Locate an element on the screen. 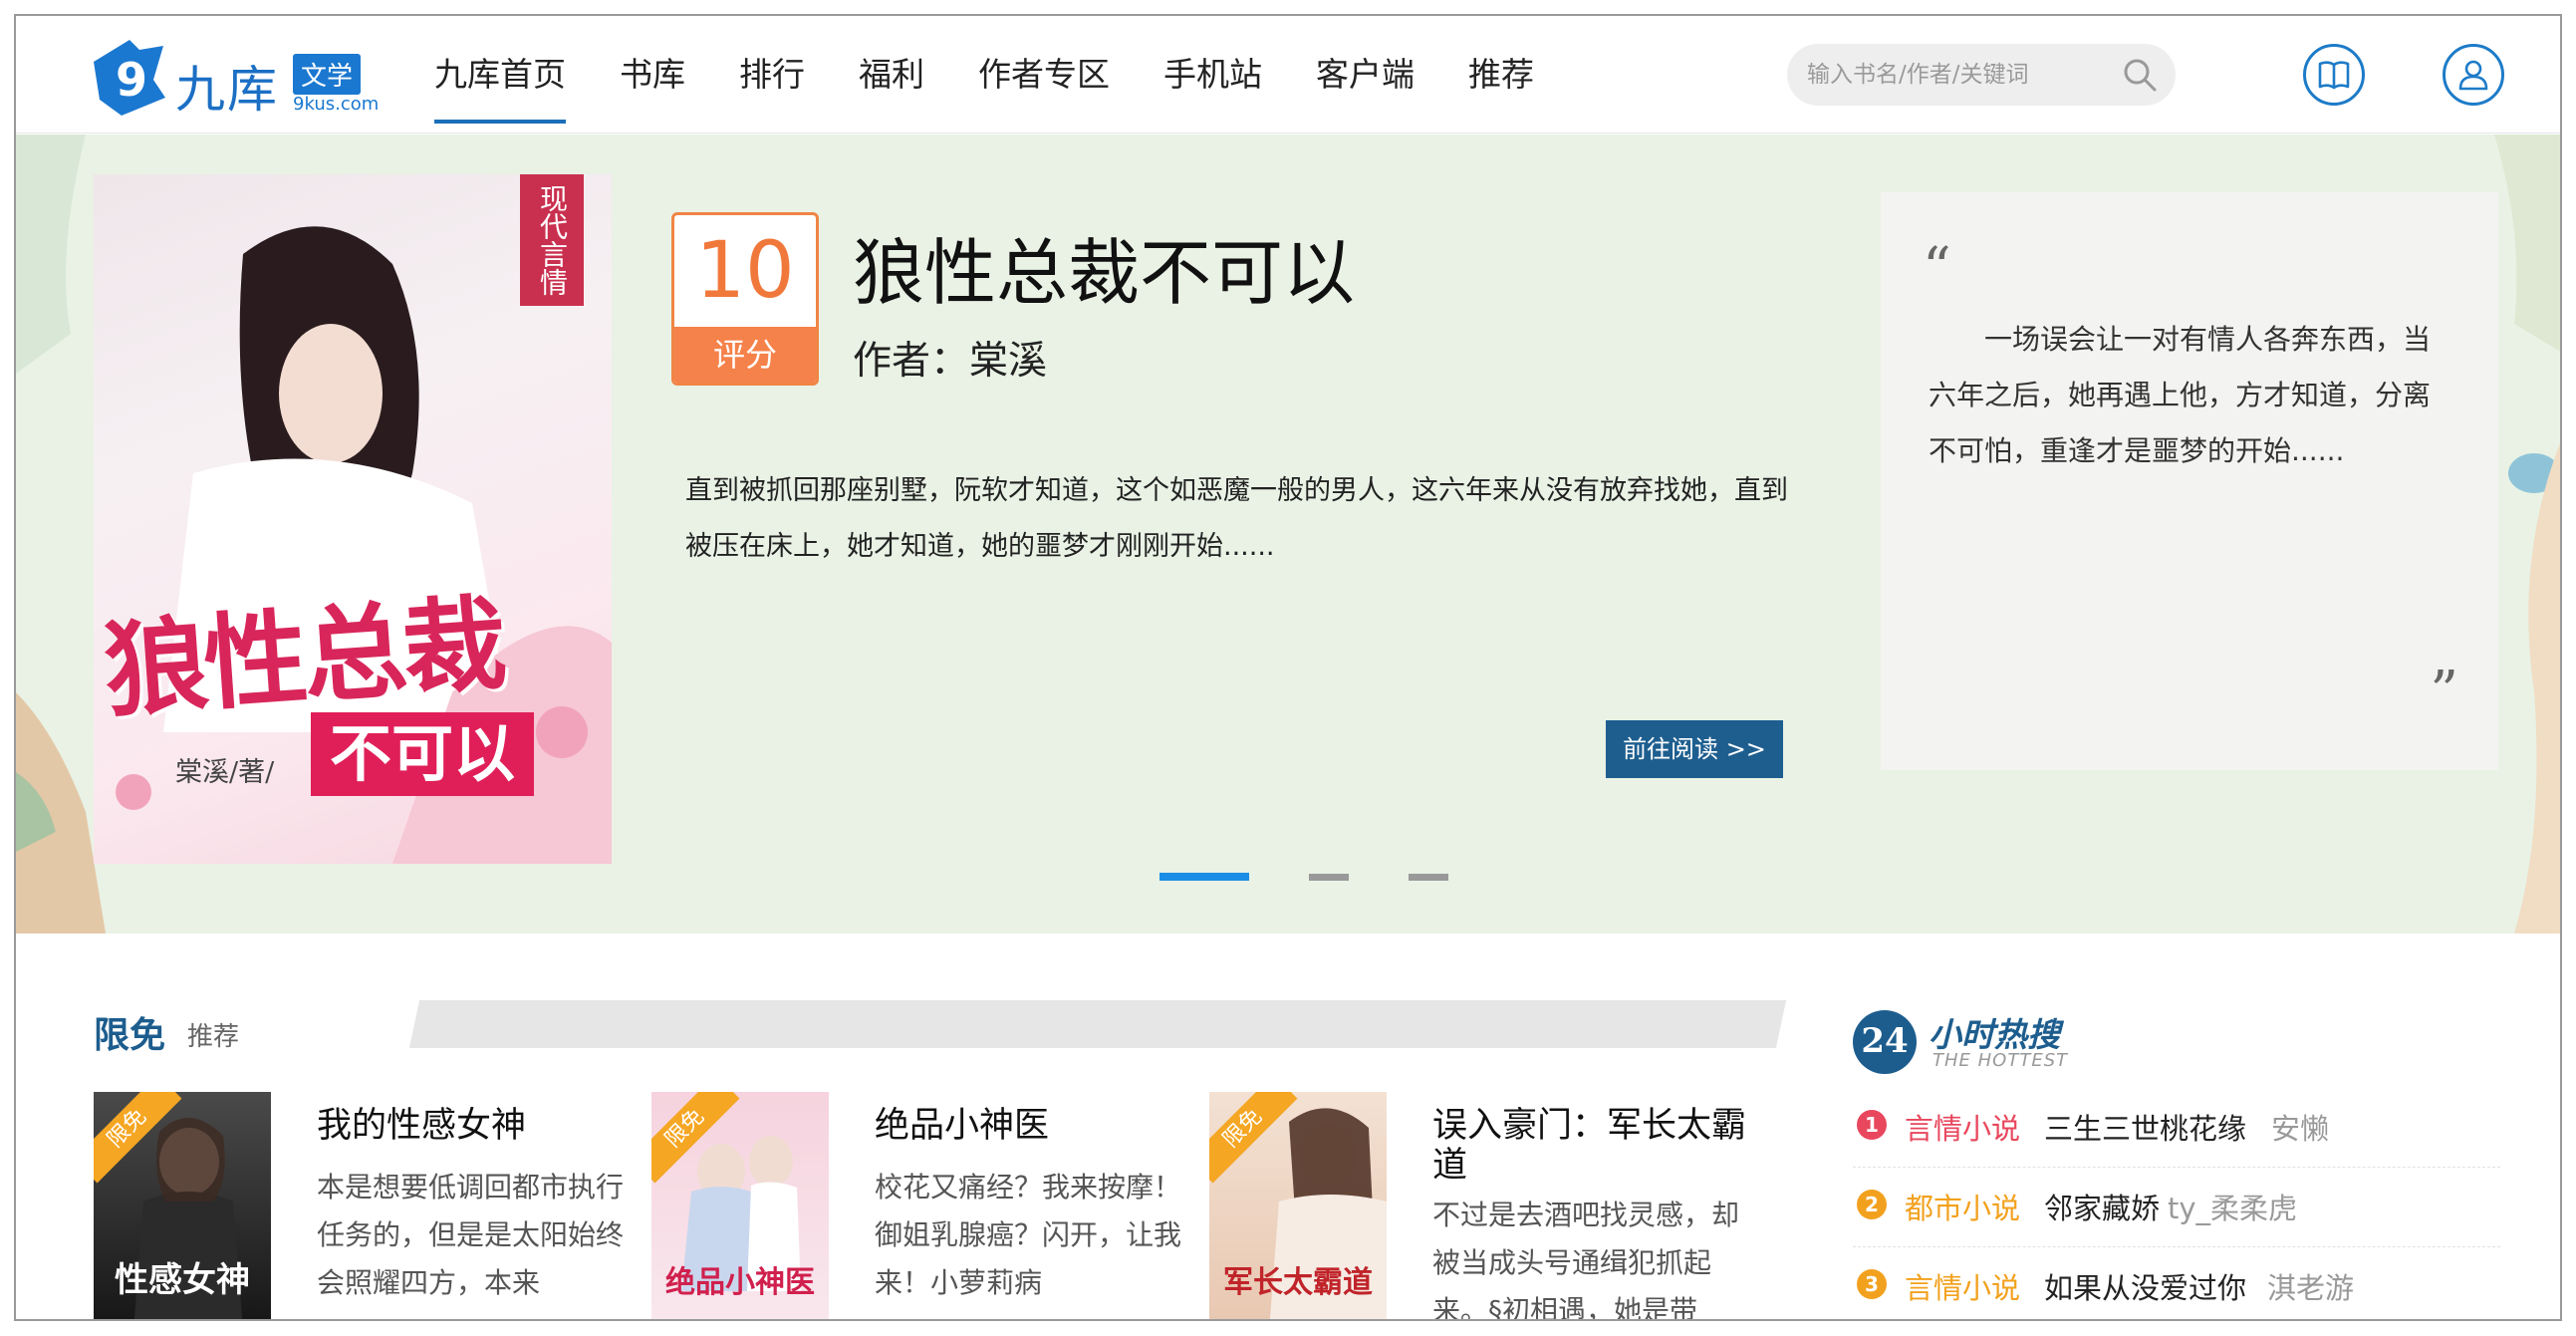 The image size is (2576, 1336). site-logo: 9 九库 文学 9kus.com is located at coordinates (248, 77).